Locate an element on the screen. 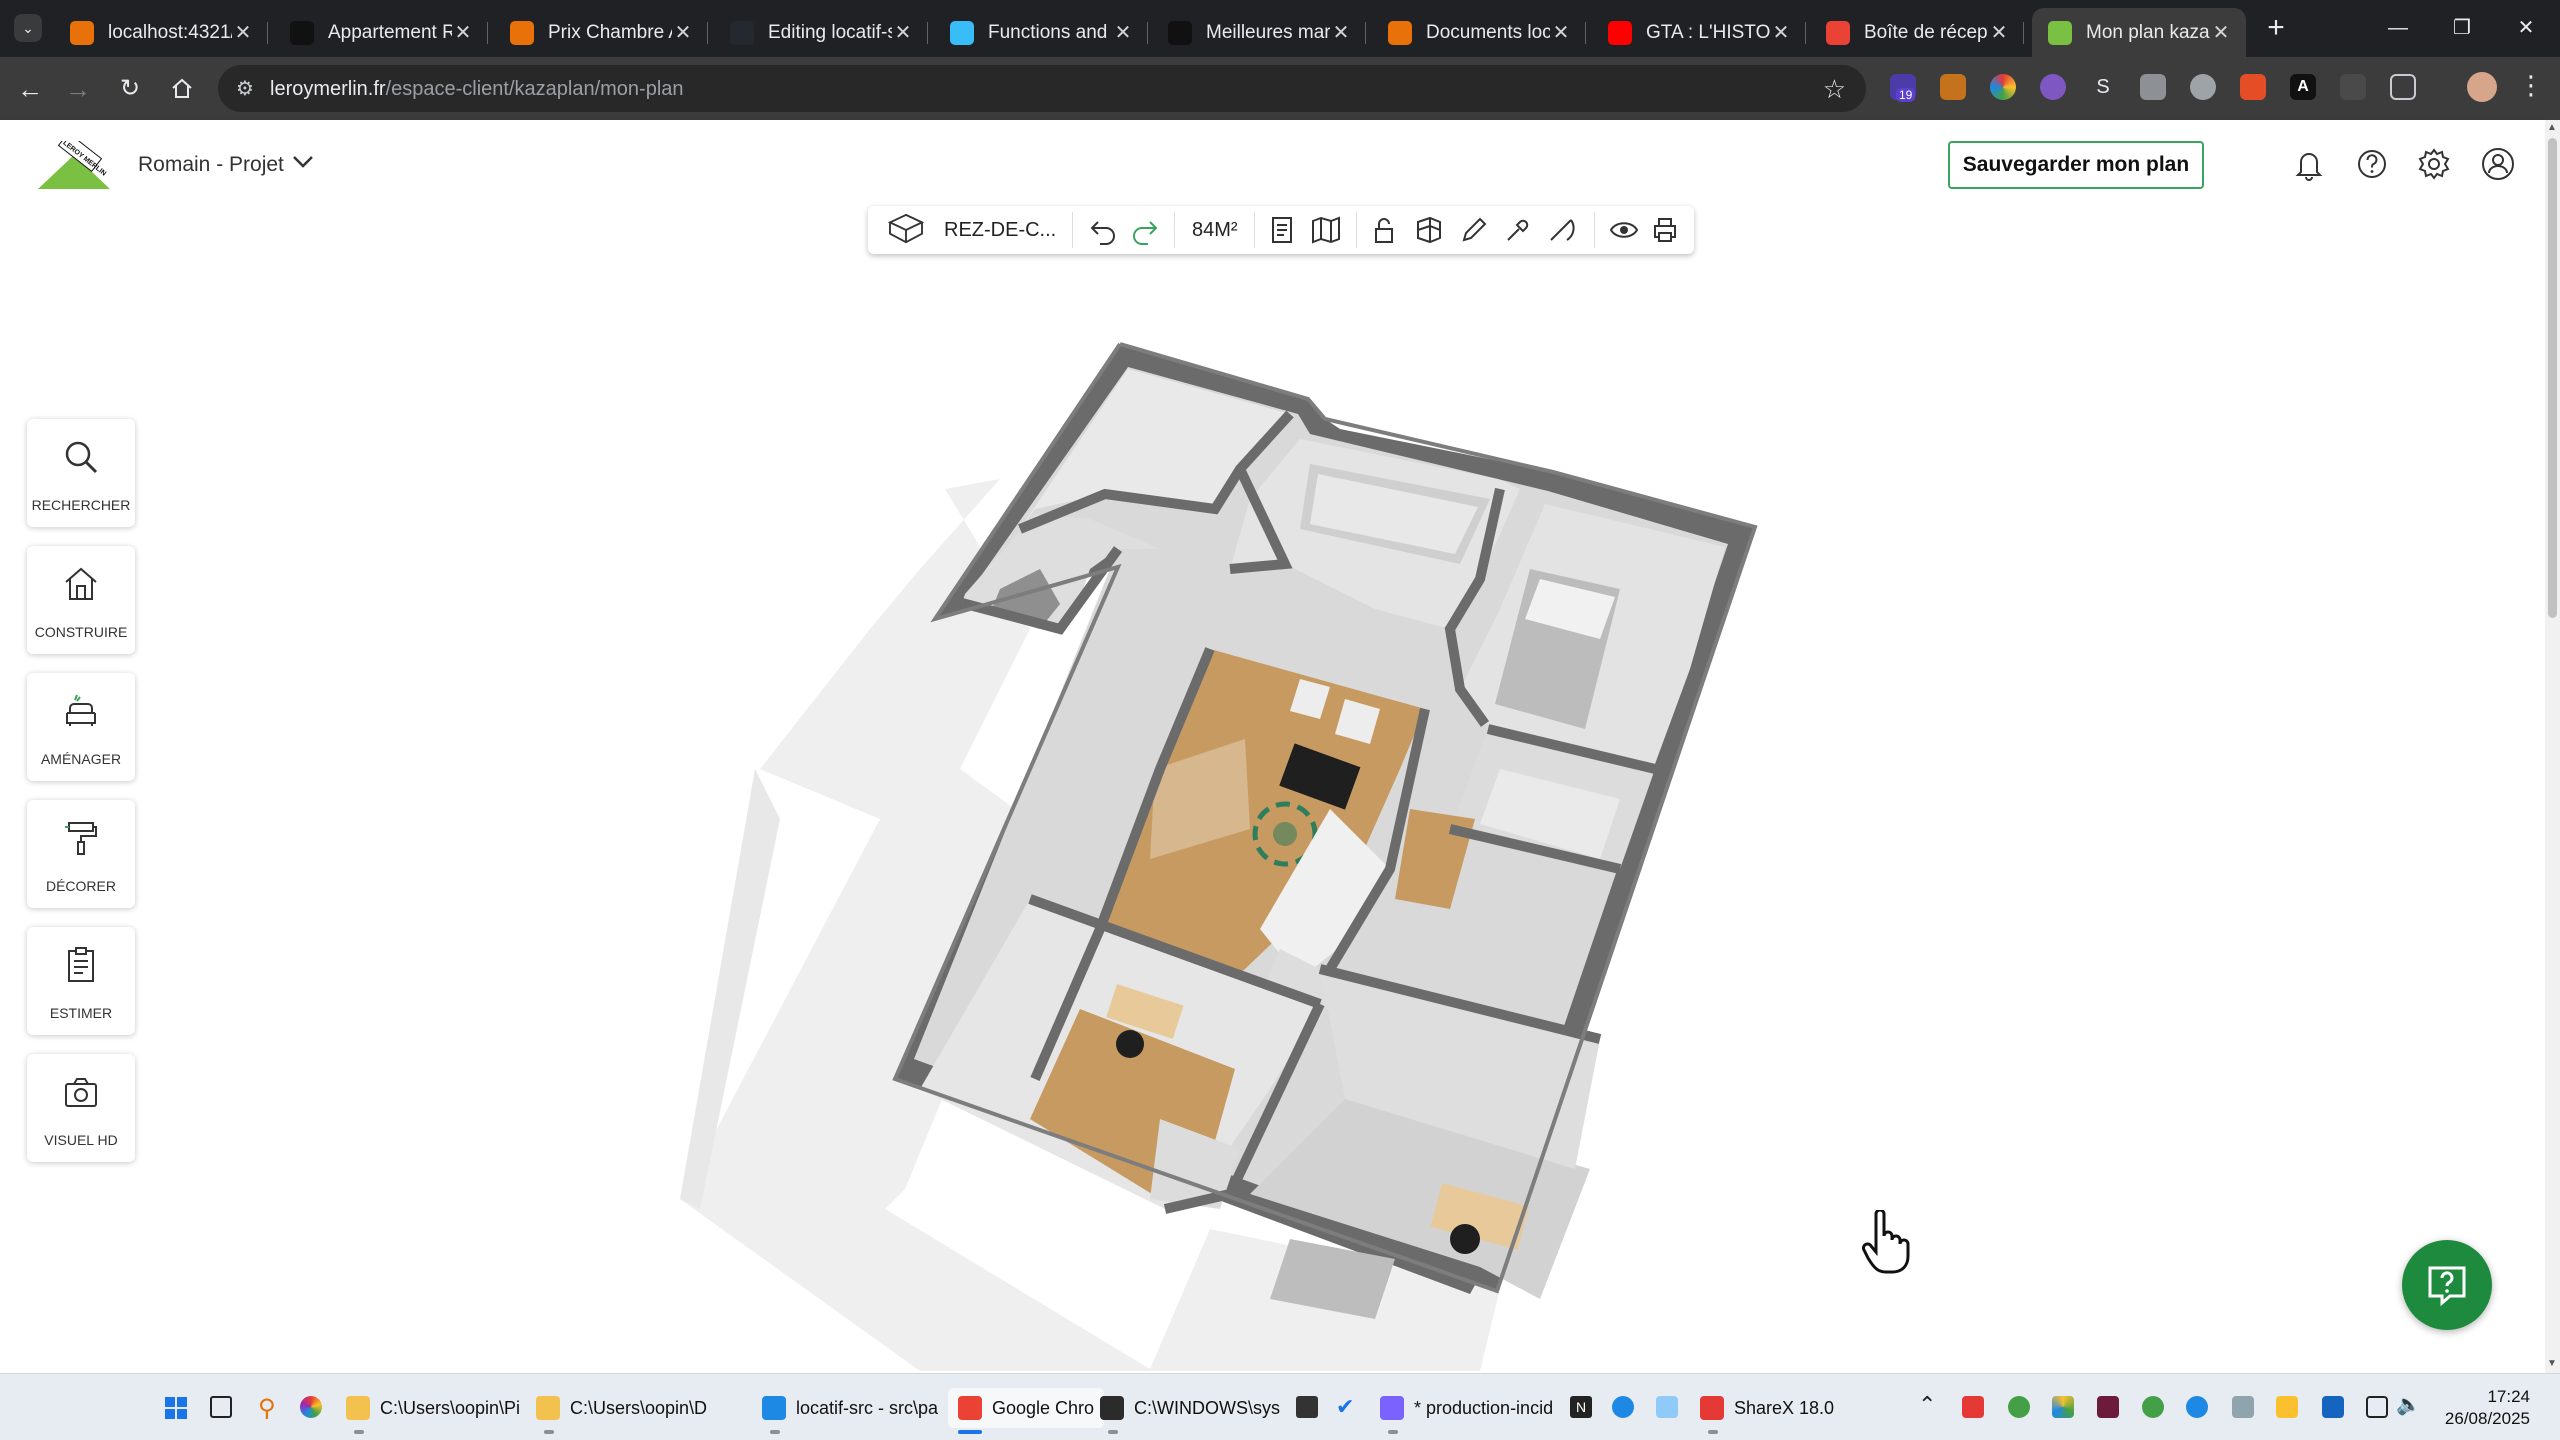 The height and width of the screenshot is (1440, 2560). scroll-down-arrow-icon: ▼ is located at coordinates (2552, 1363).